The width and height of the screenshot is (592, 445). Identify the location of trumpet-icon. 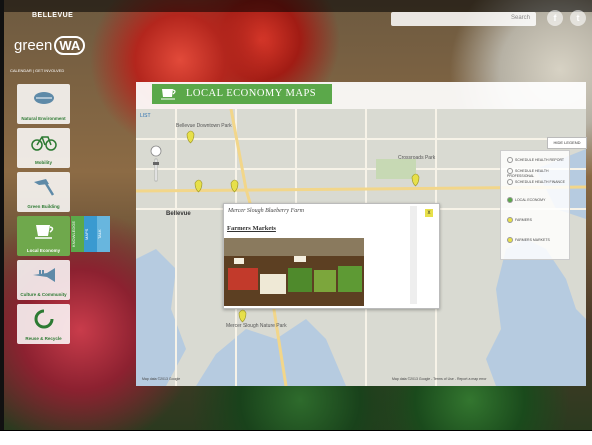
(44, 275).